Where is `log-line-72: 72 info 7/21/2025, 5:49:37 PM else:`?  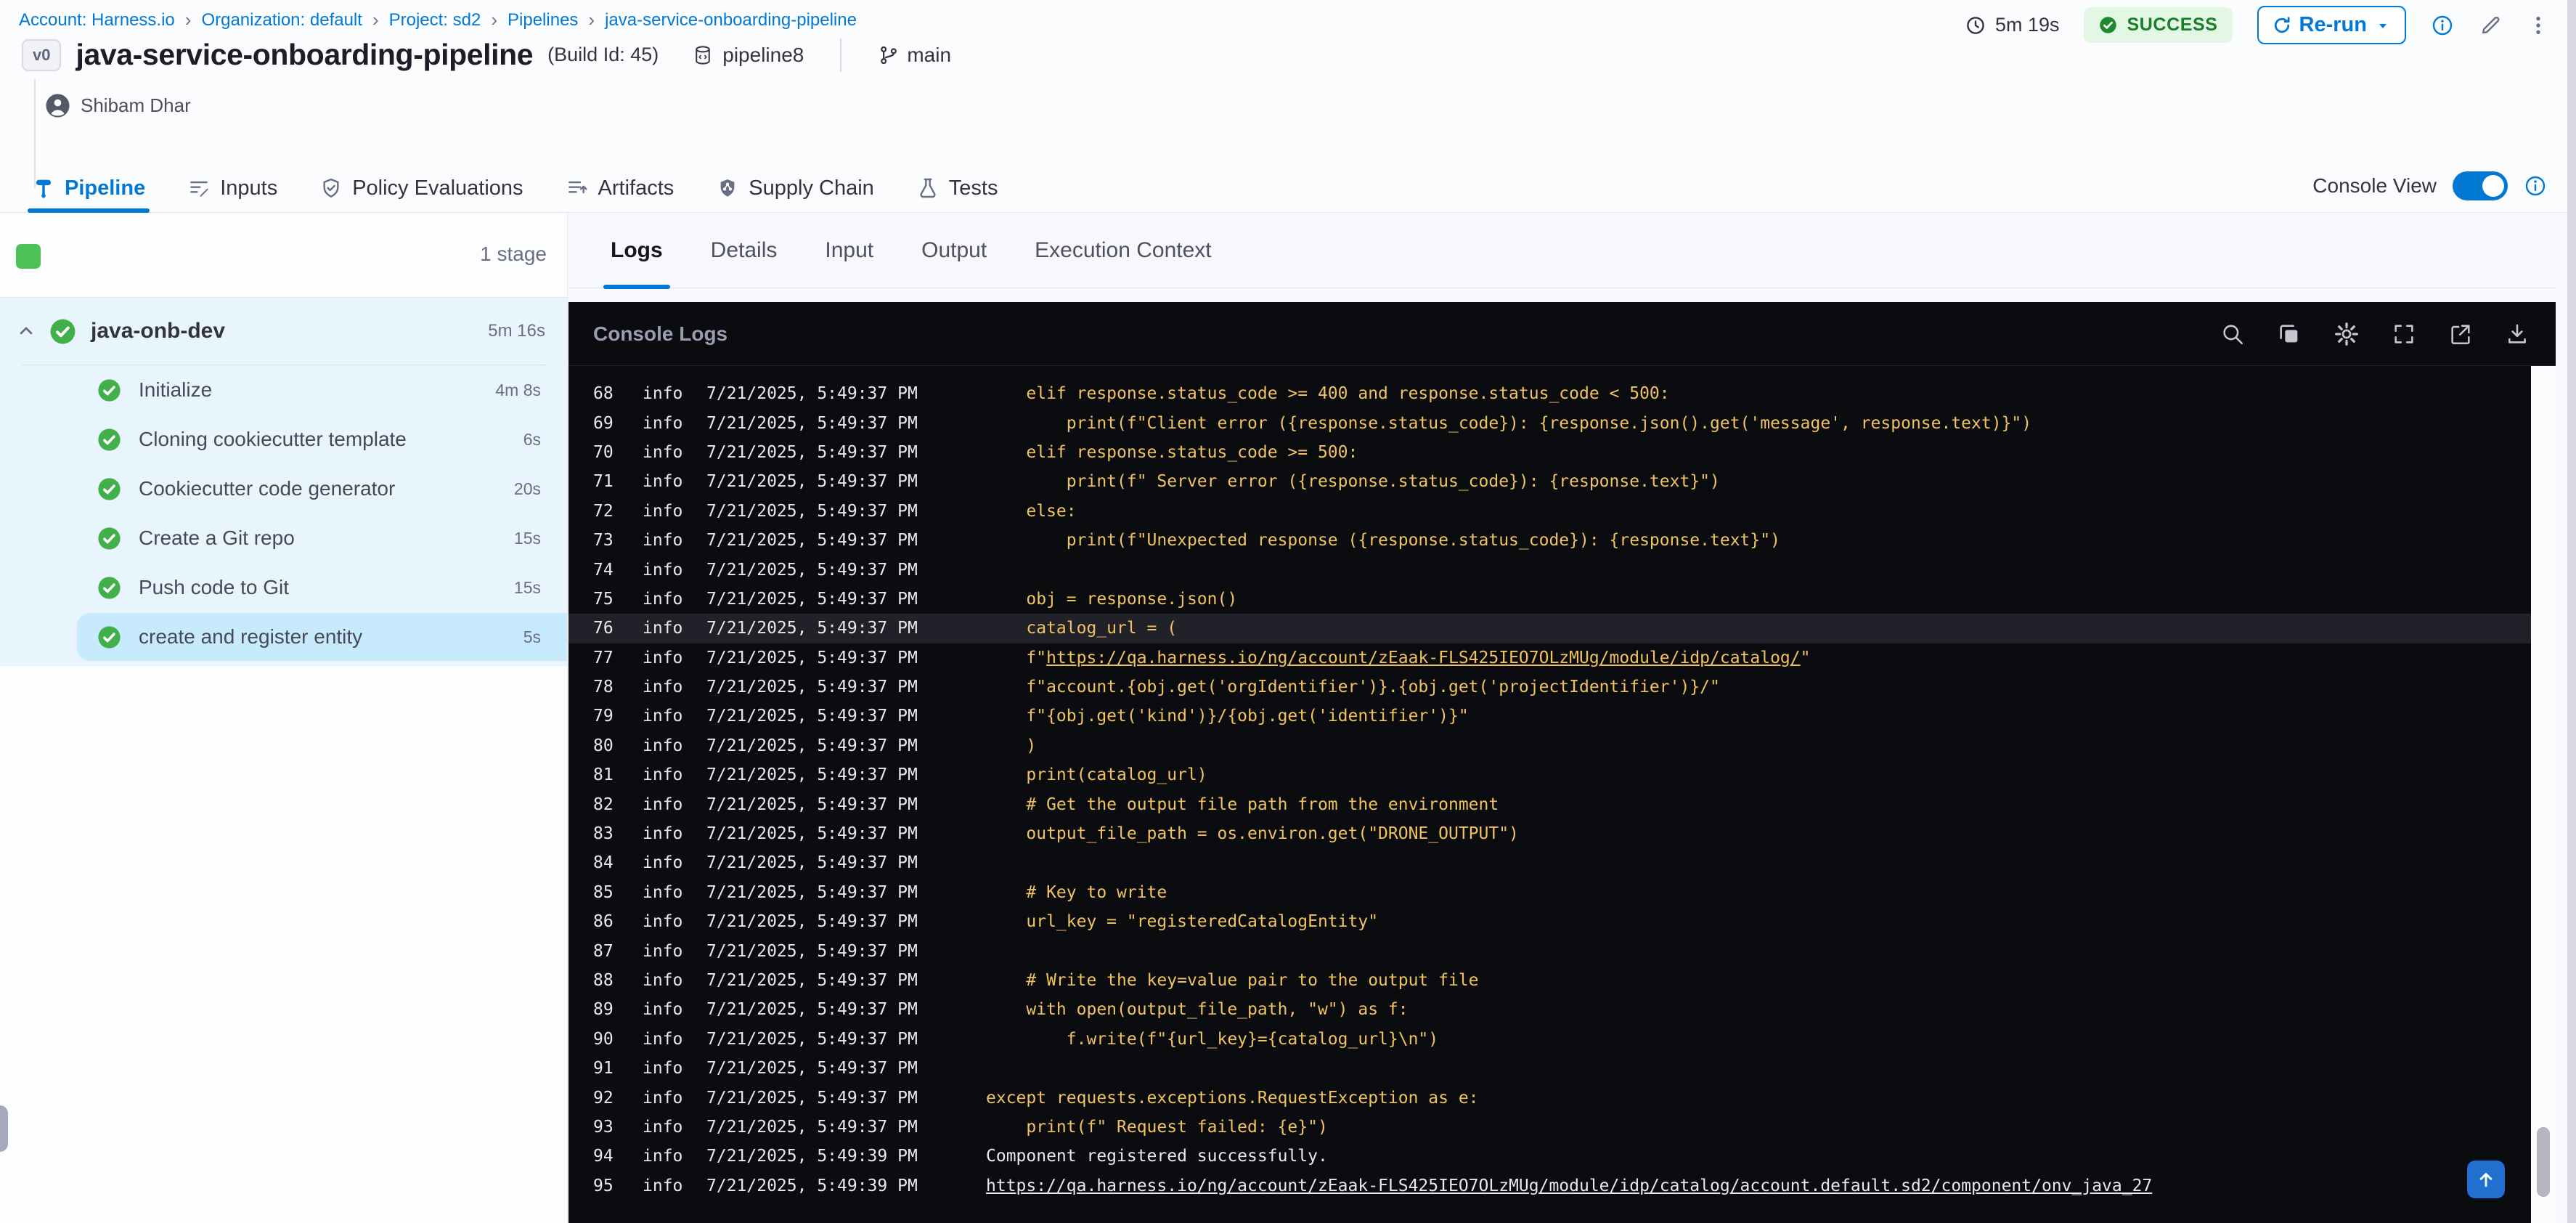 log-line-72: 72 info 7/21/2025, 5:49:37 PM else: is located at coordinates (1549, 511).